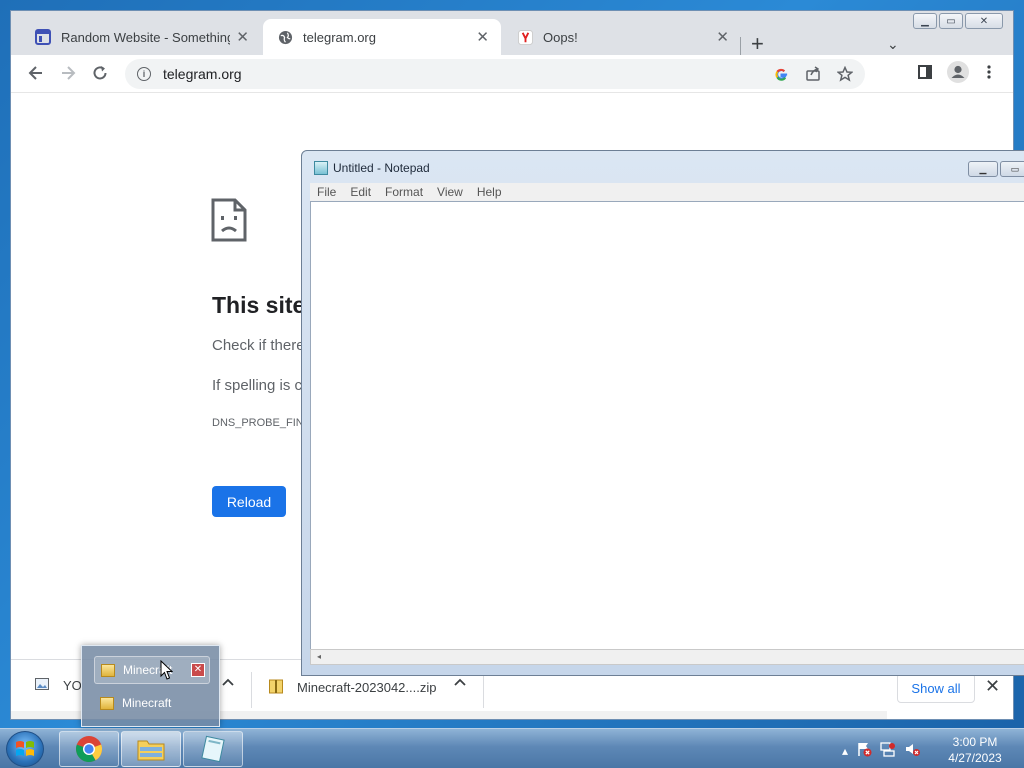 The image size is (1024, 768). What do you see at coordinates (975, 758) in the screenshot?
I see `clock-date: 4/27/2023` at bounding box center [975, 758].